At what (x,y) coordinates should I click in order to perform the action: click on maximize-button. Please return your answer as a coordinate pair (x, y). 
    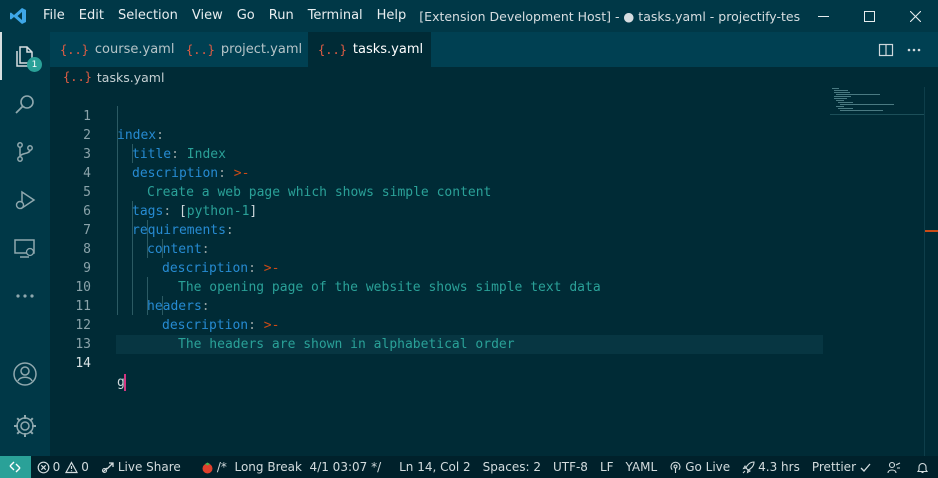
    Looking at the image, I should click on (869, 16).